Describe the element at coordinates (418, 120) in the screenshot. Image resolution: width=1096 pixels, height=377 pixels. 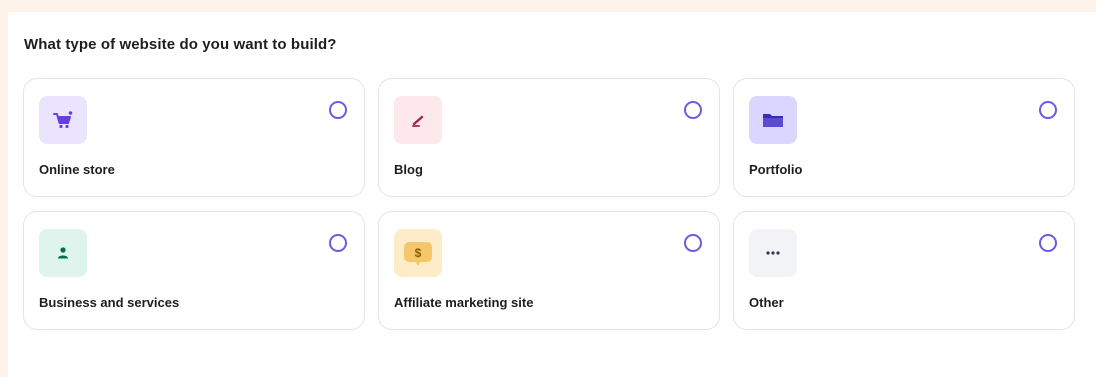
I see `pencil-icon` at that location.